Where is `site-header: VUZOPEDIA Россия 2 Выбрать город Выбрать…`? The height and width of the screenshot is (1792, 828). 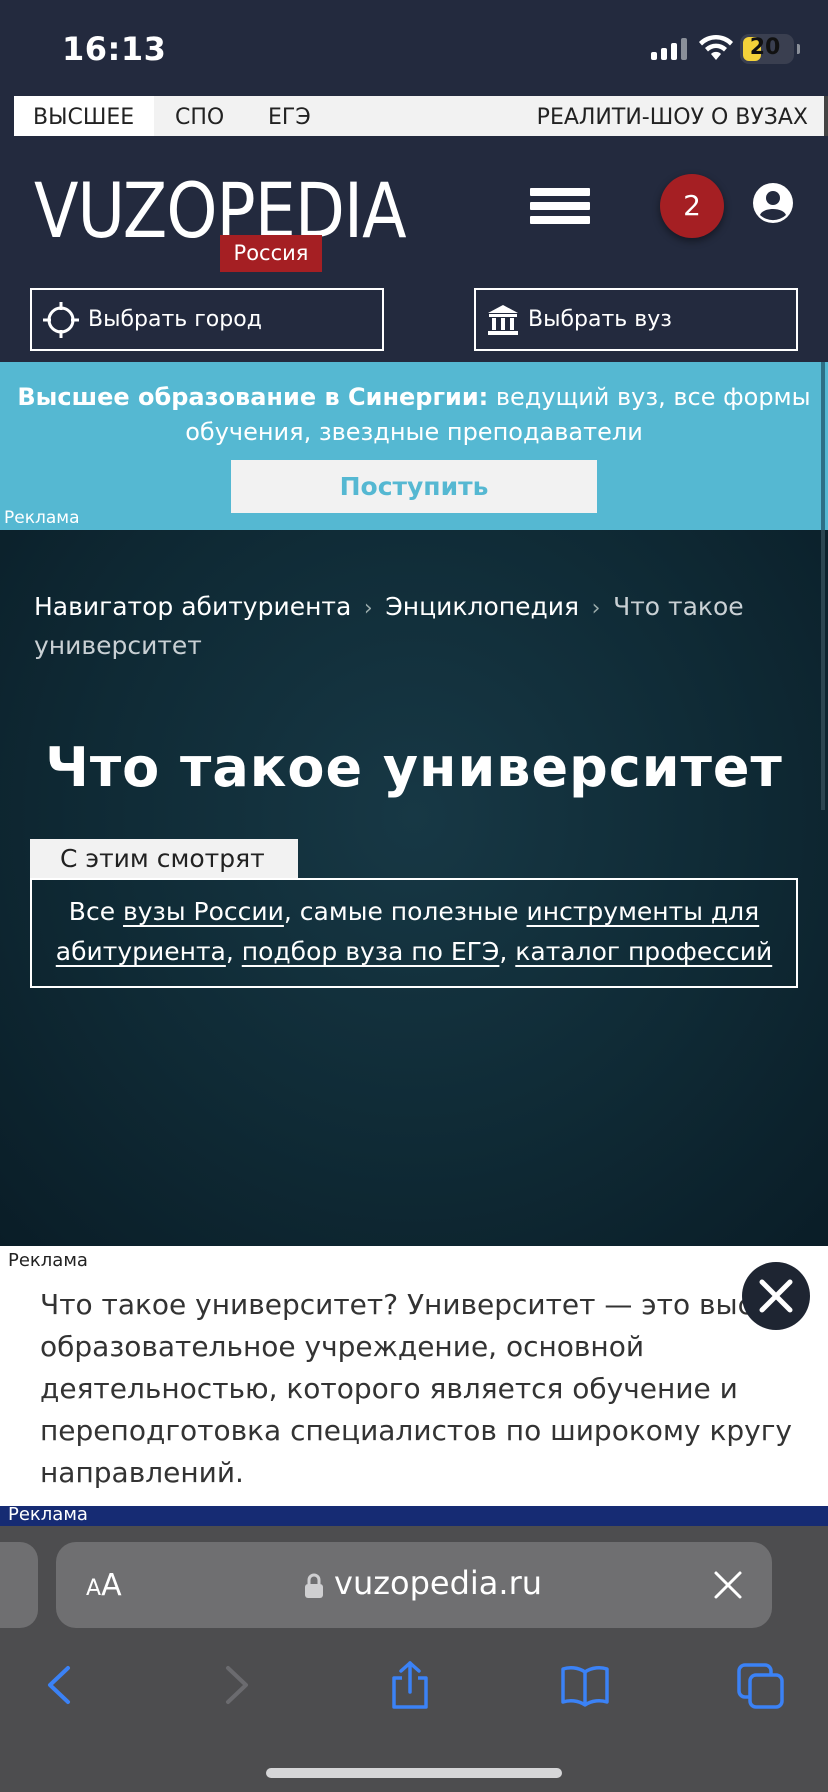
site-header: VUZOPEDIA Россия 2 Выбрать город Выбрать… is located at coordinates (414, 249).